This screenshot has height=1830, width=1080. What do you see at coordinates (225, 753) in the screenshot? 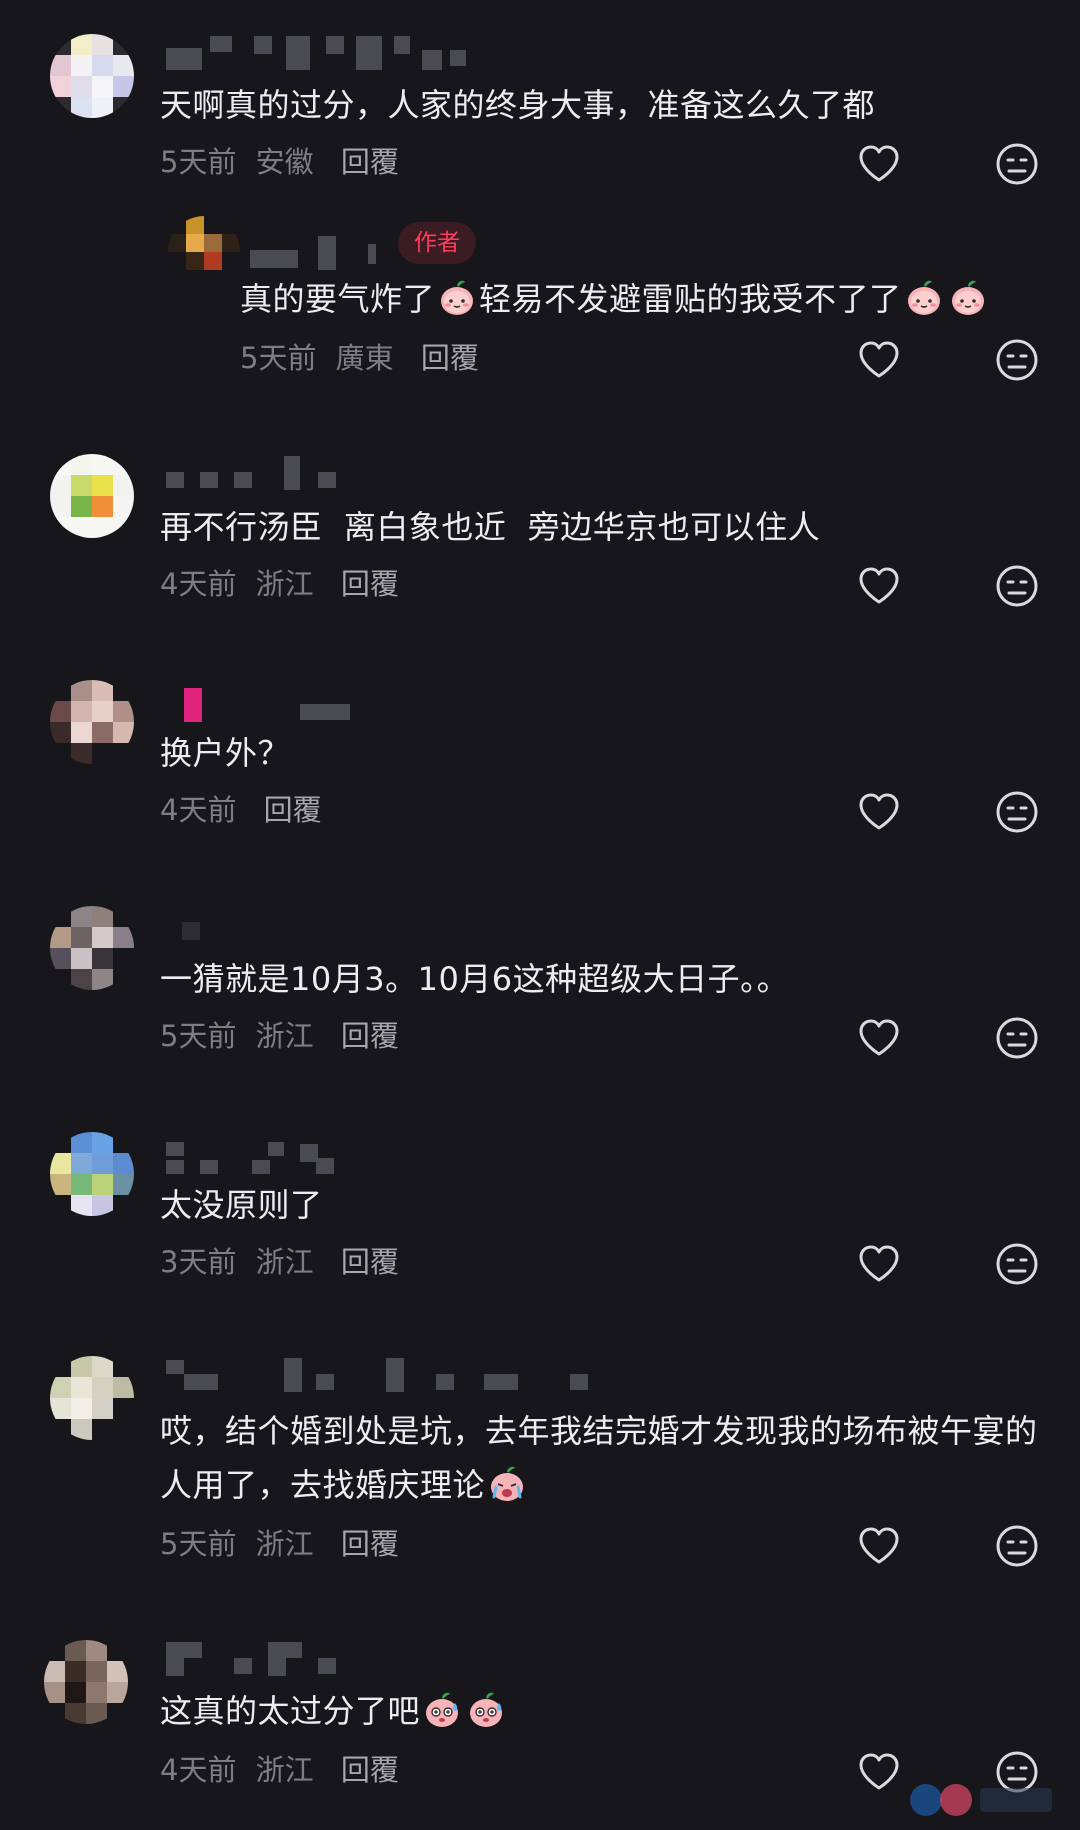
I see `comment-text: 换户外？` at bounding box center [225, 753].